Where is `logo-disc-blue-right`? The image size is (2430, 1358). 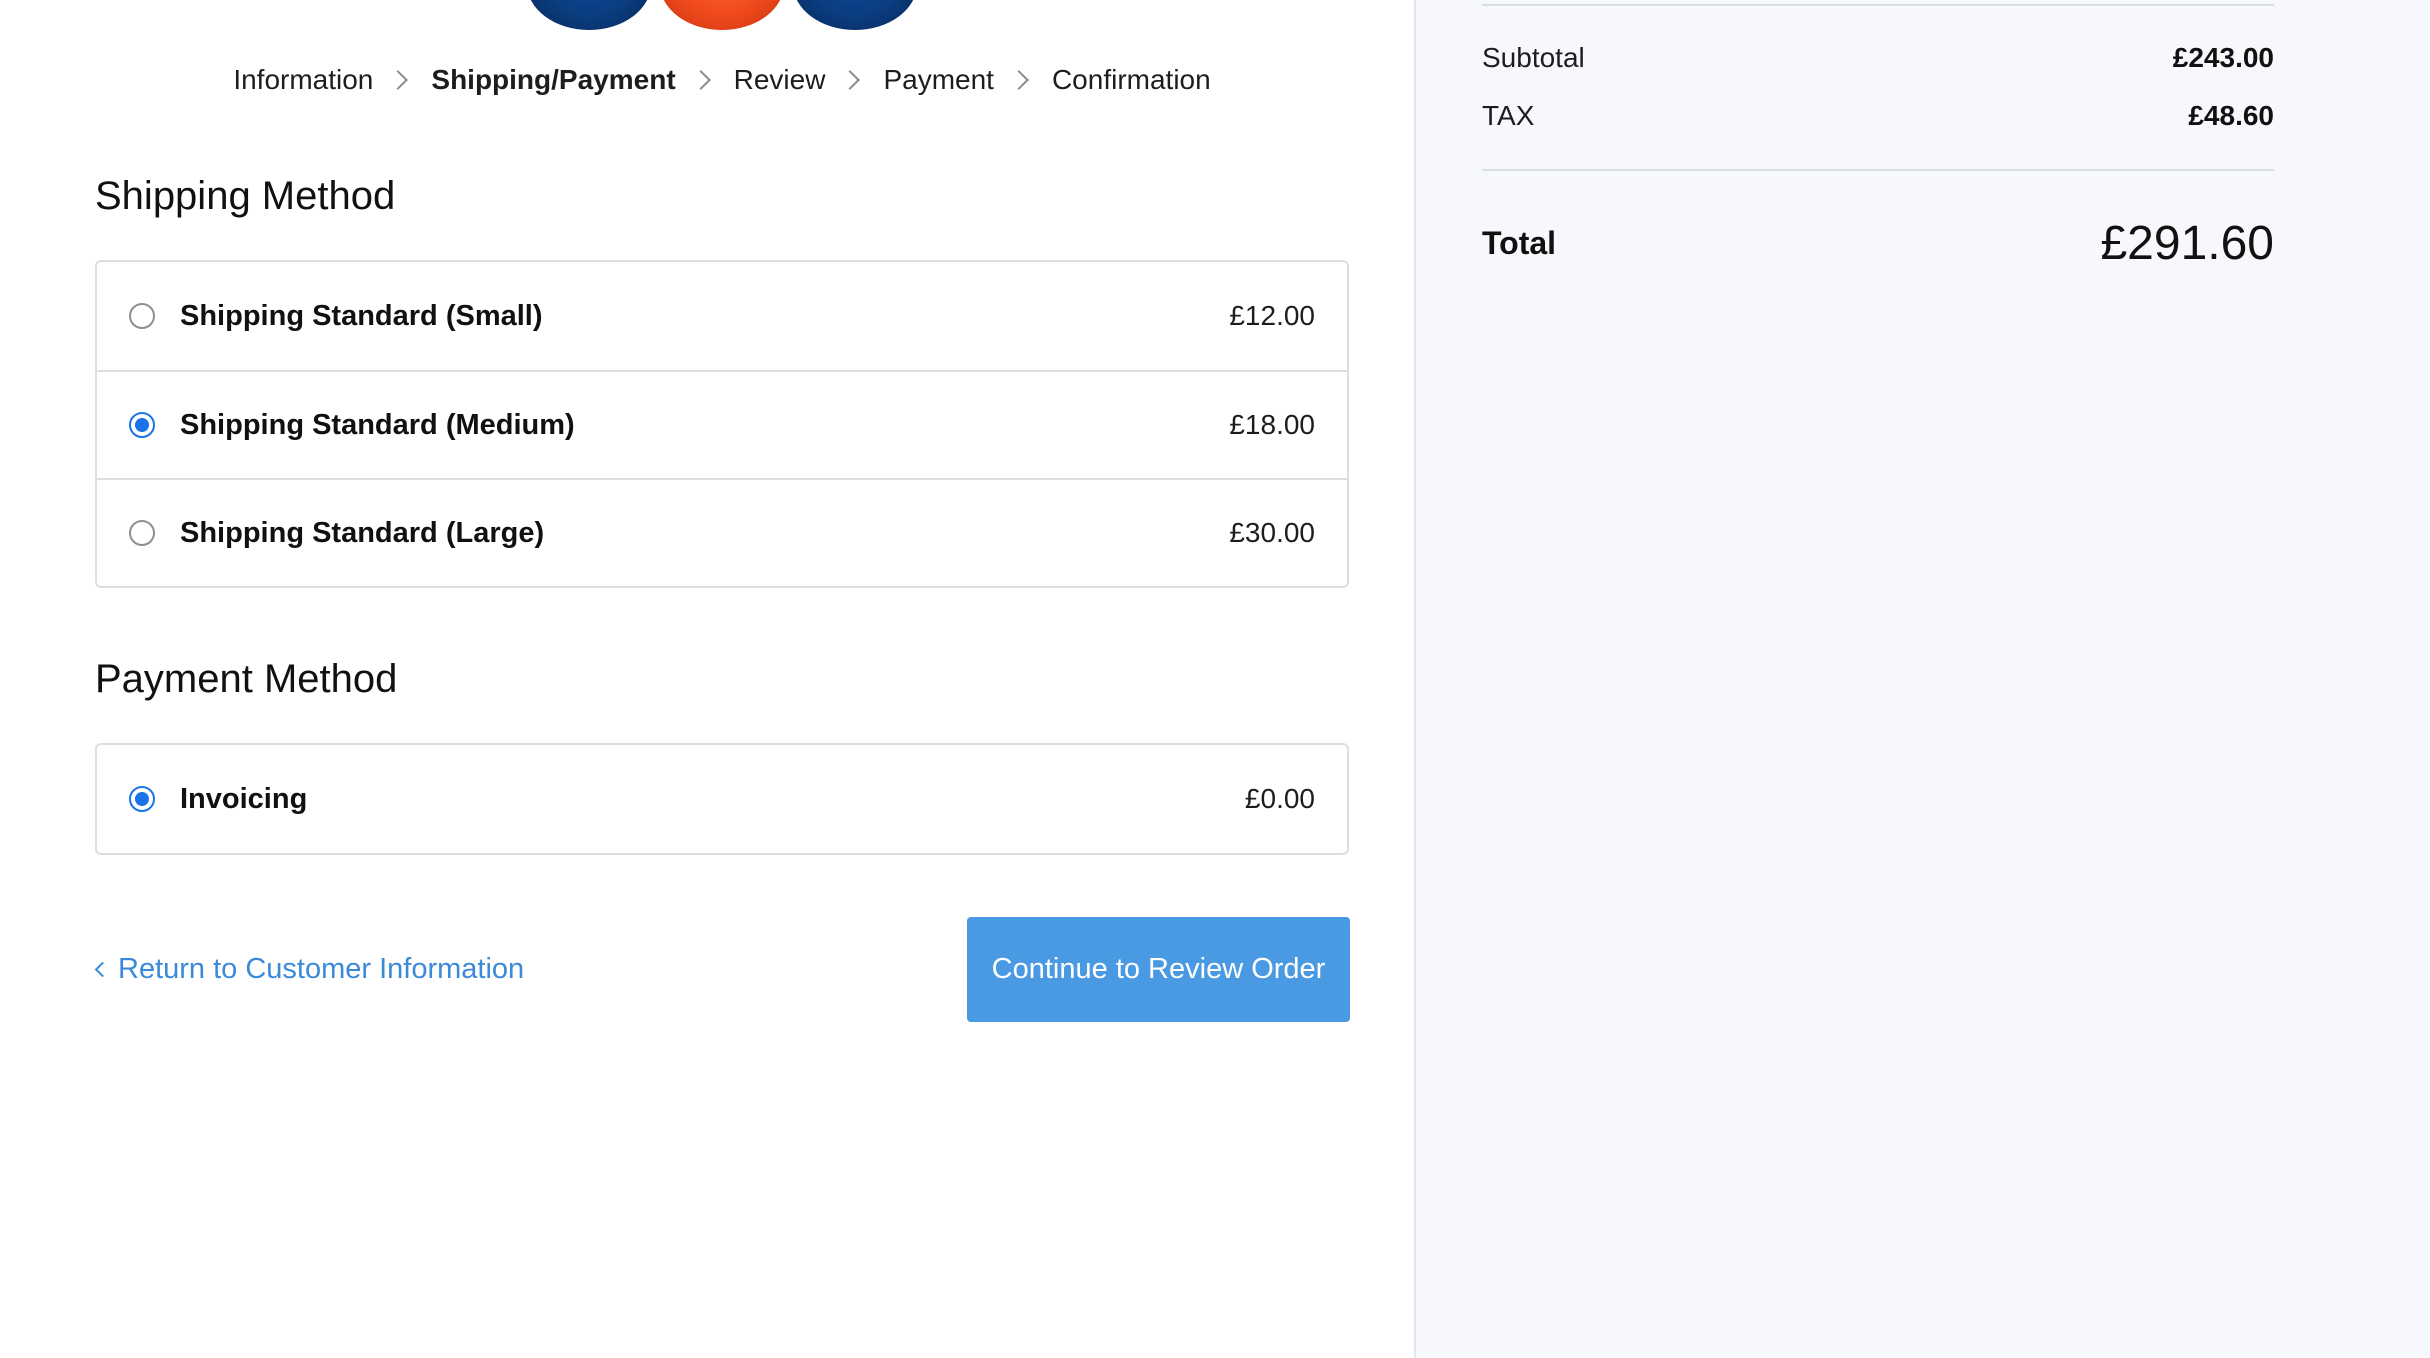 logo-disc-blue-right is located at coordinates (855, 15).